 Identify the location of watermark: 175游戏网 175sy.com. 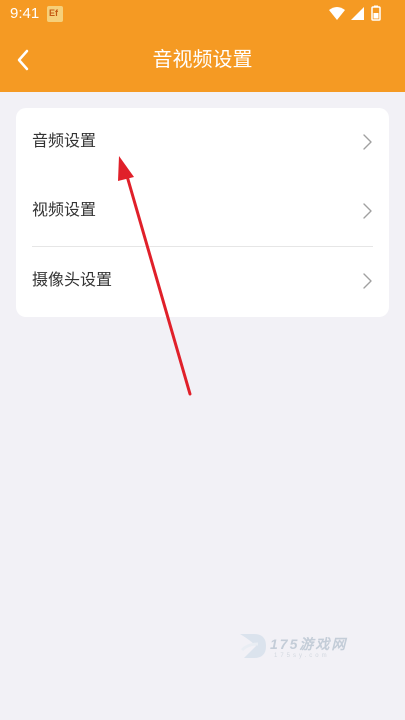
(297, 647).